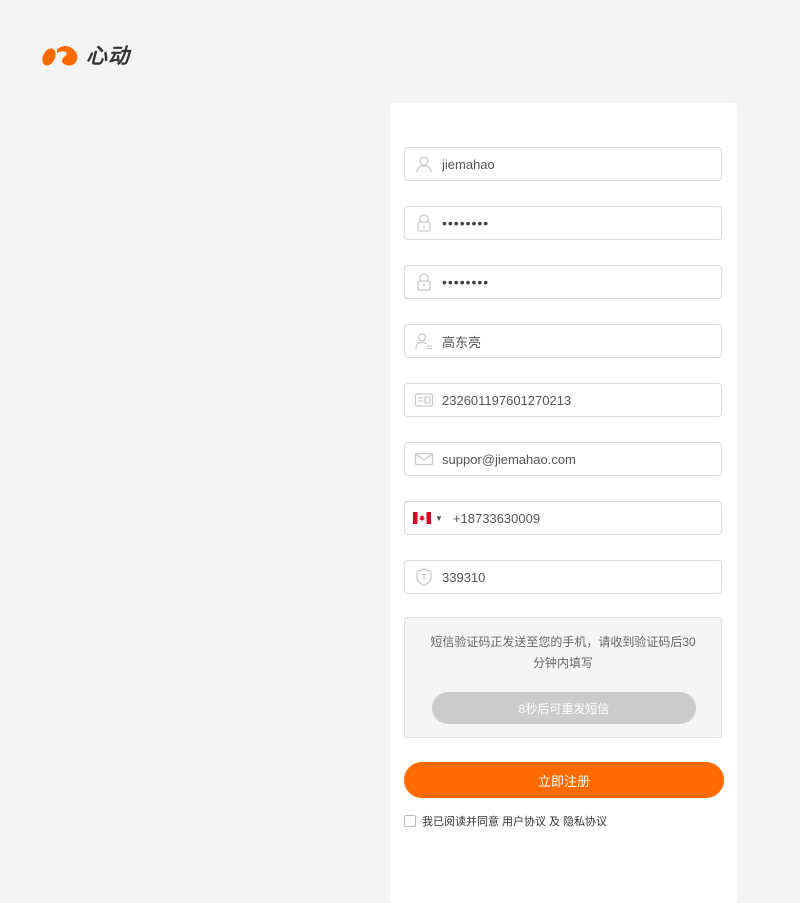  Describe the element at coordinates (424, 577) in the screenshot. I see `shield-icon` at that location.